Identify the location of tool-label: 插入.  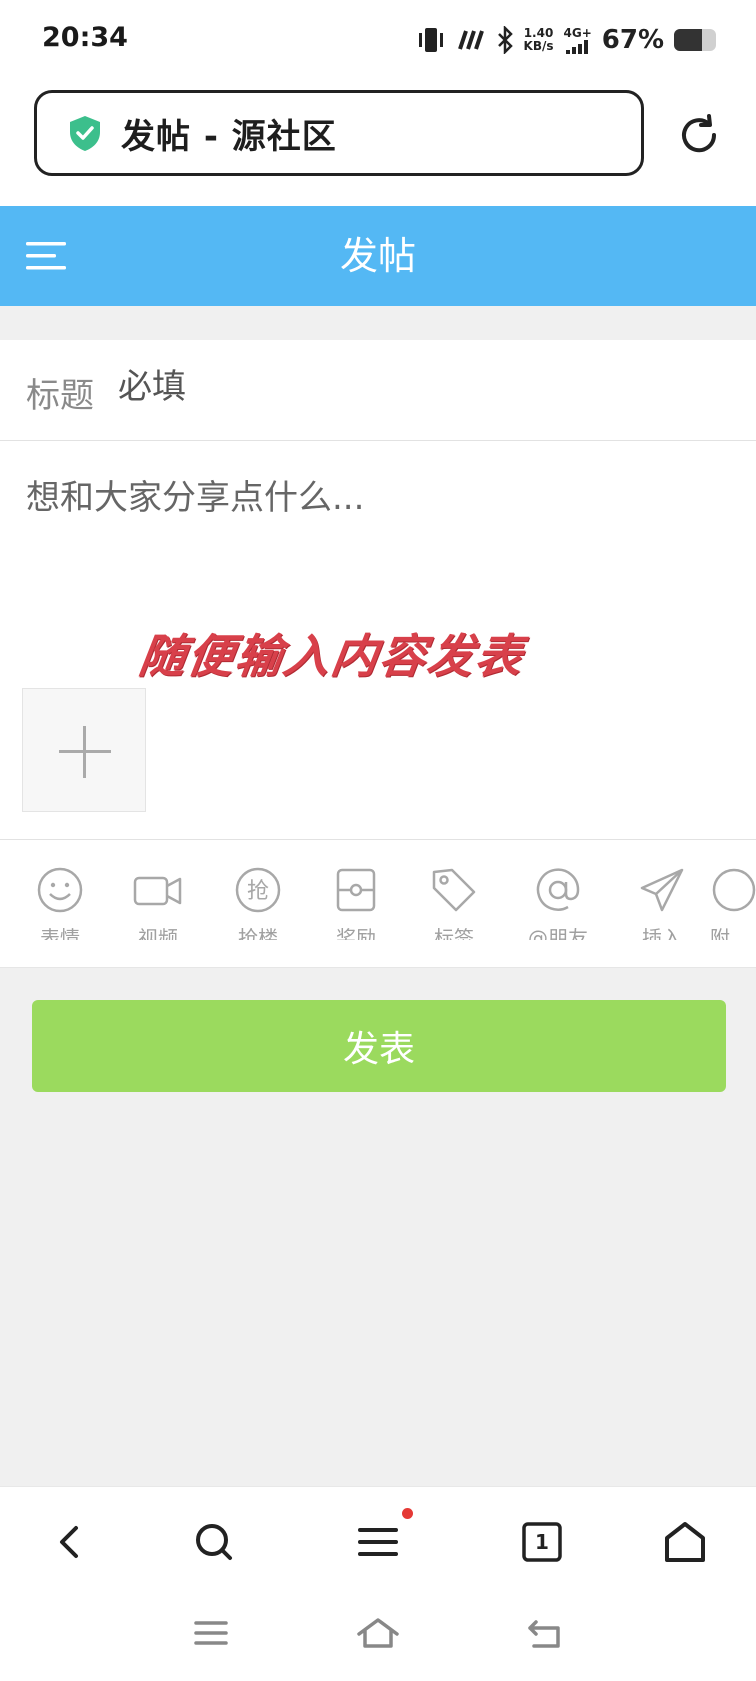
(662, 933).